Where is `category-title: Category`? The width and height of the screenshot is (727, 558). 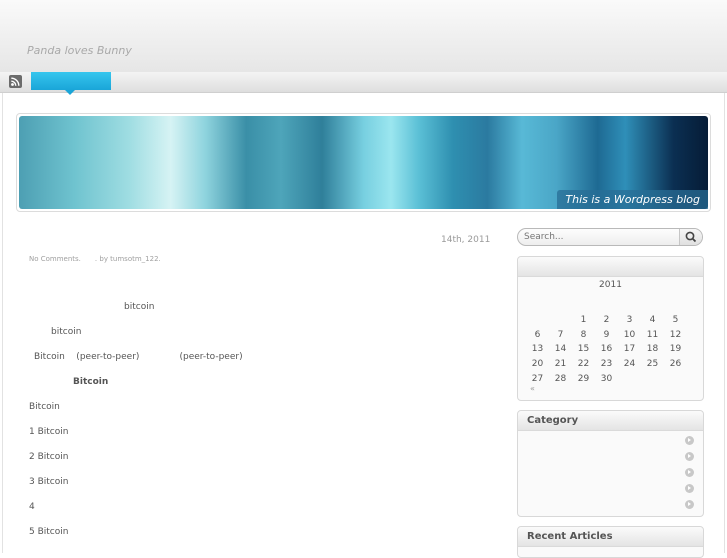
category-title: Category is located at coordinates (610, 421).